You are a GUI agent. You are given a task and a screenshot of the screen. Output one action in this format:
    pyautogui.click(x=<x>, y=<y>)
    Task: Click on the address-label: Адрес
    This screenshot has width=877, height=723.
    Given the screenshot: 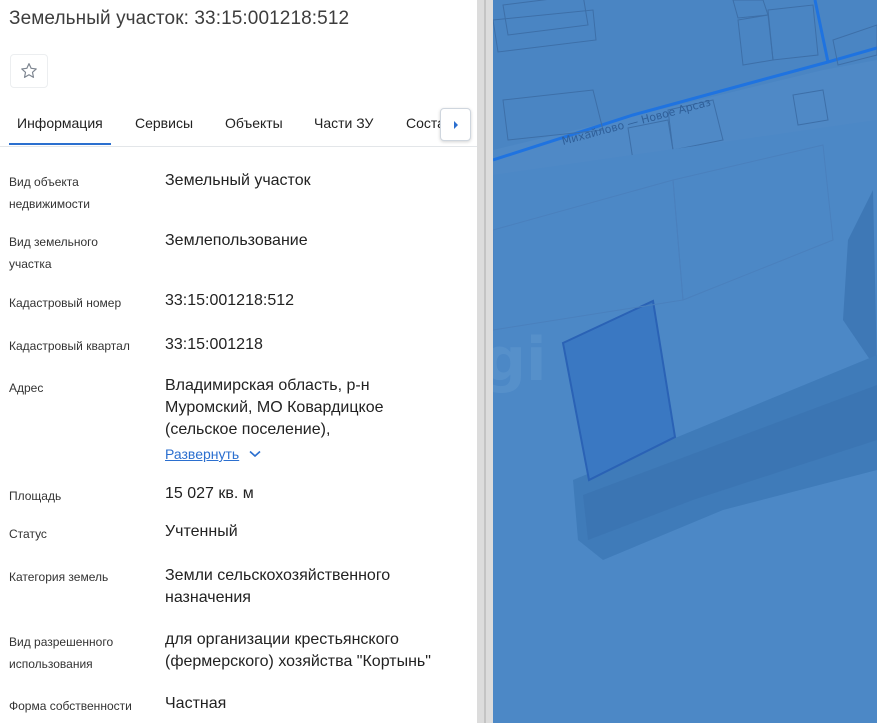 What is the action you would take?
    pyautogui.click(x=26, y=388)
    